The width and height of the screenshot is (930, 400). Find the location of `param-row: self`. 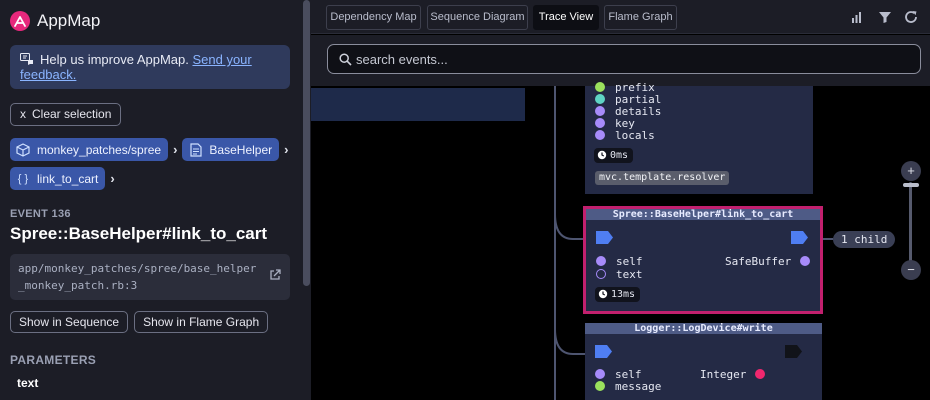

param-row: self is located at coordinates (619, 261).